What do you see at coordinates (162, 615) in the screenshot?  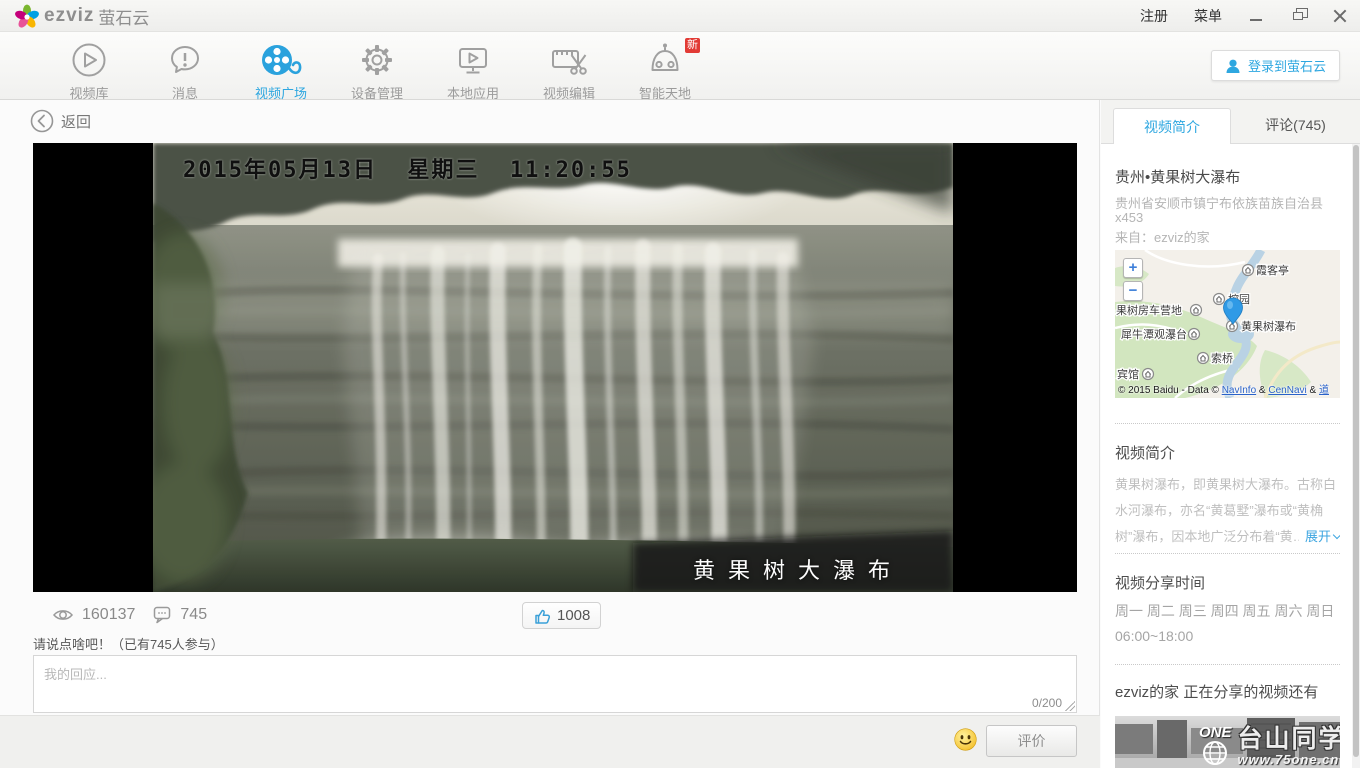 I see `comments-bubble-icon` at bounding box center [162, 615].